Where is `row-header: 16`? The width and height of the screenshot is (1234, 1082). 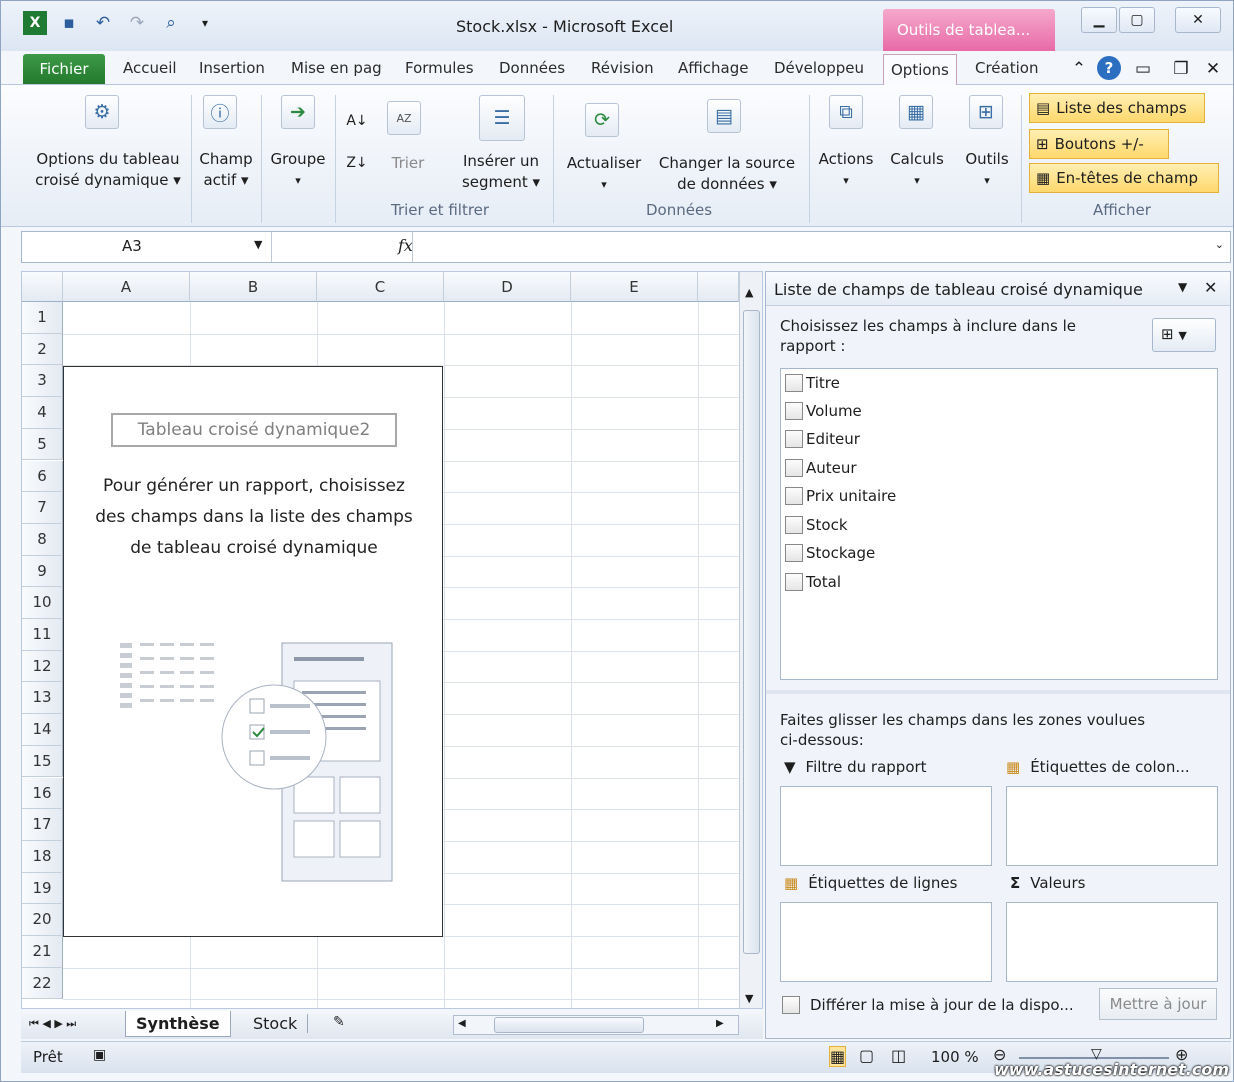 row-header: 16 is located at coordinates (42, 793).